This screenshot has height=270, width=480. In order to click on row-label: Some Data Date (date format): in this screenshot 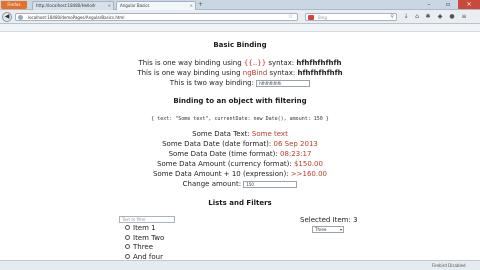, I will do `click(217, 144)`.